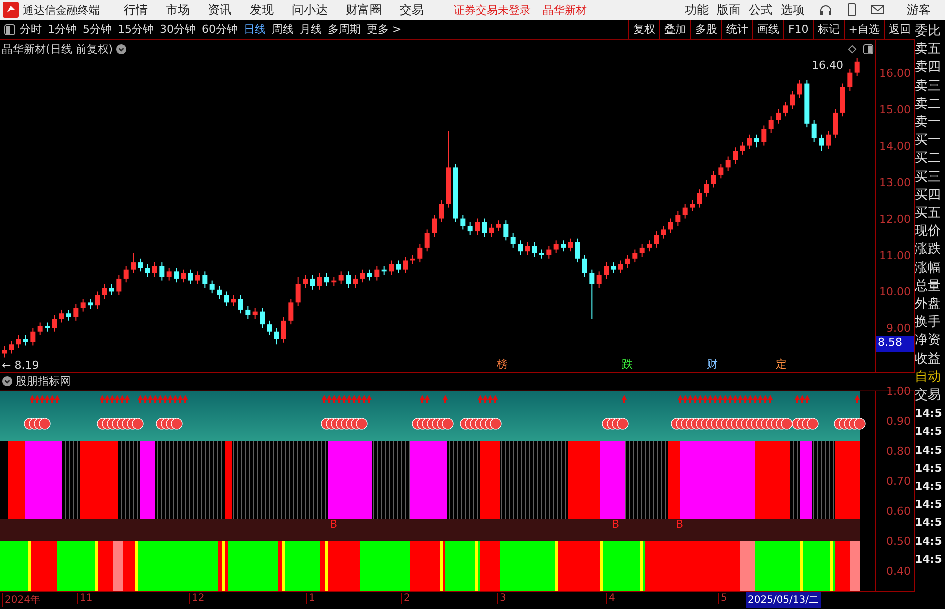  Describe the element at coordinates (311, 29) in the screenshot. I see `period-tab: 月线` at that location.